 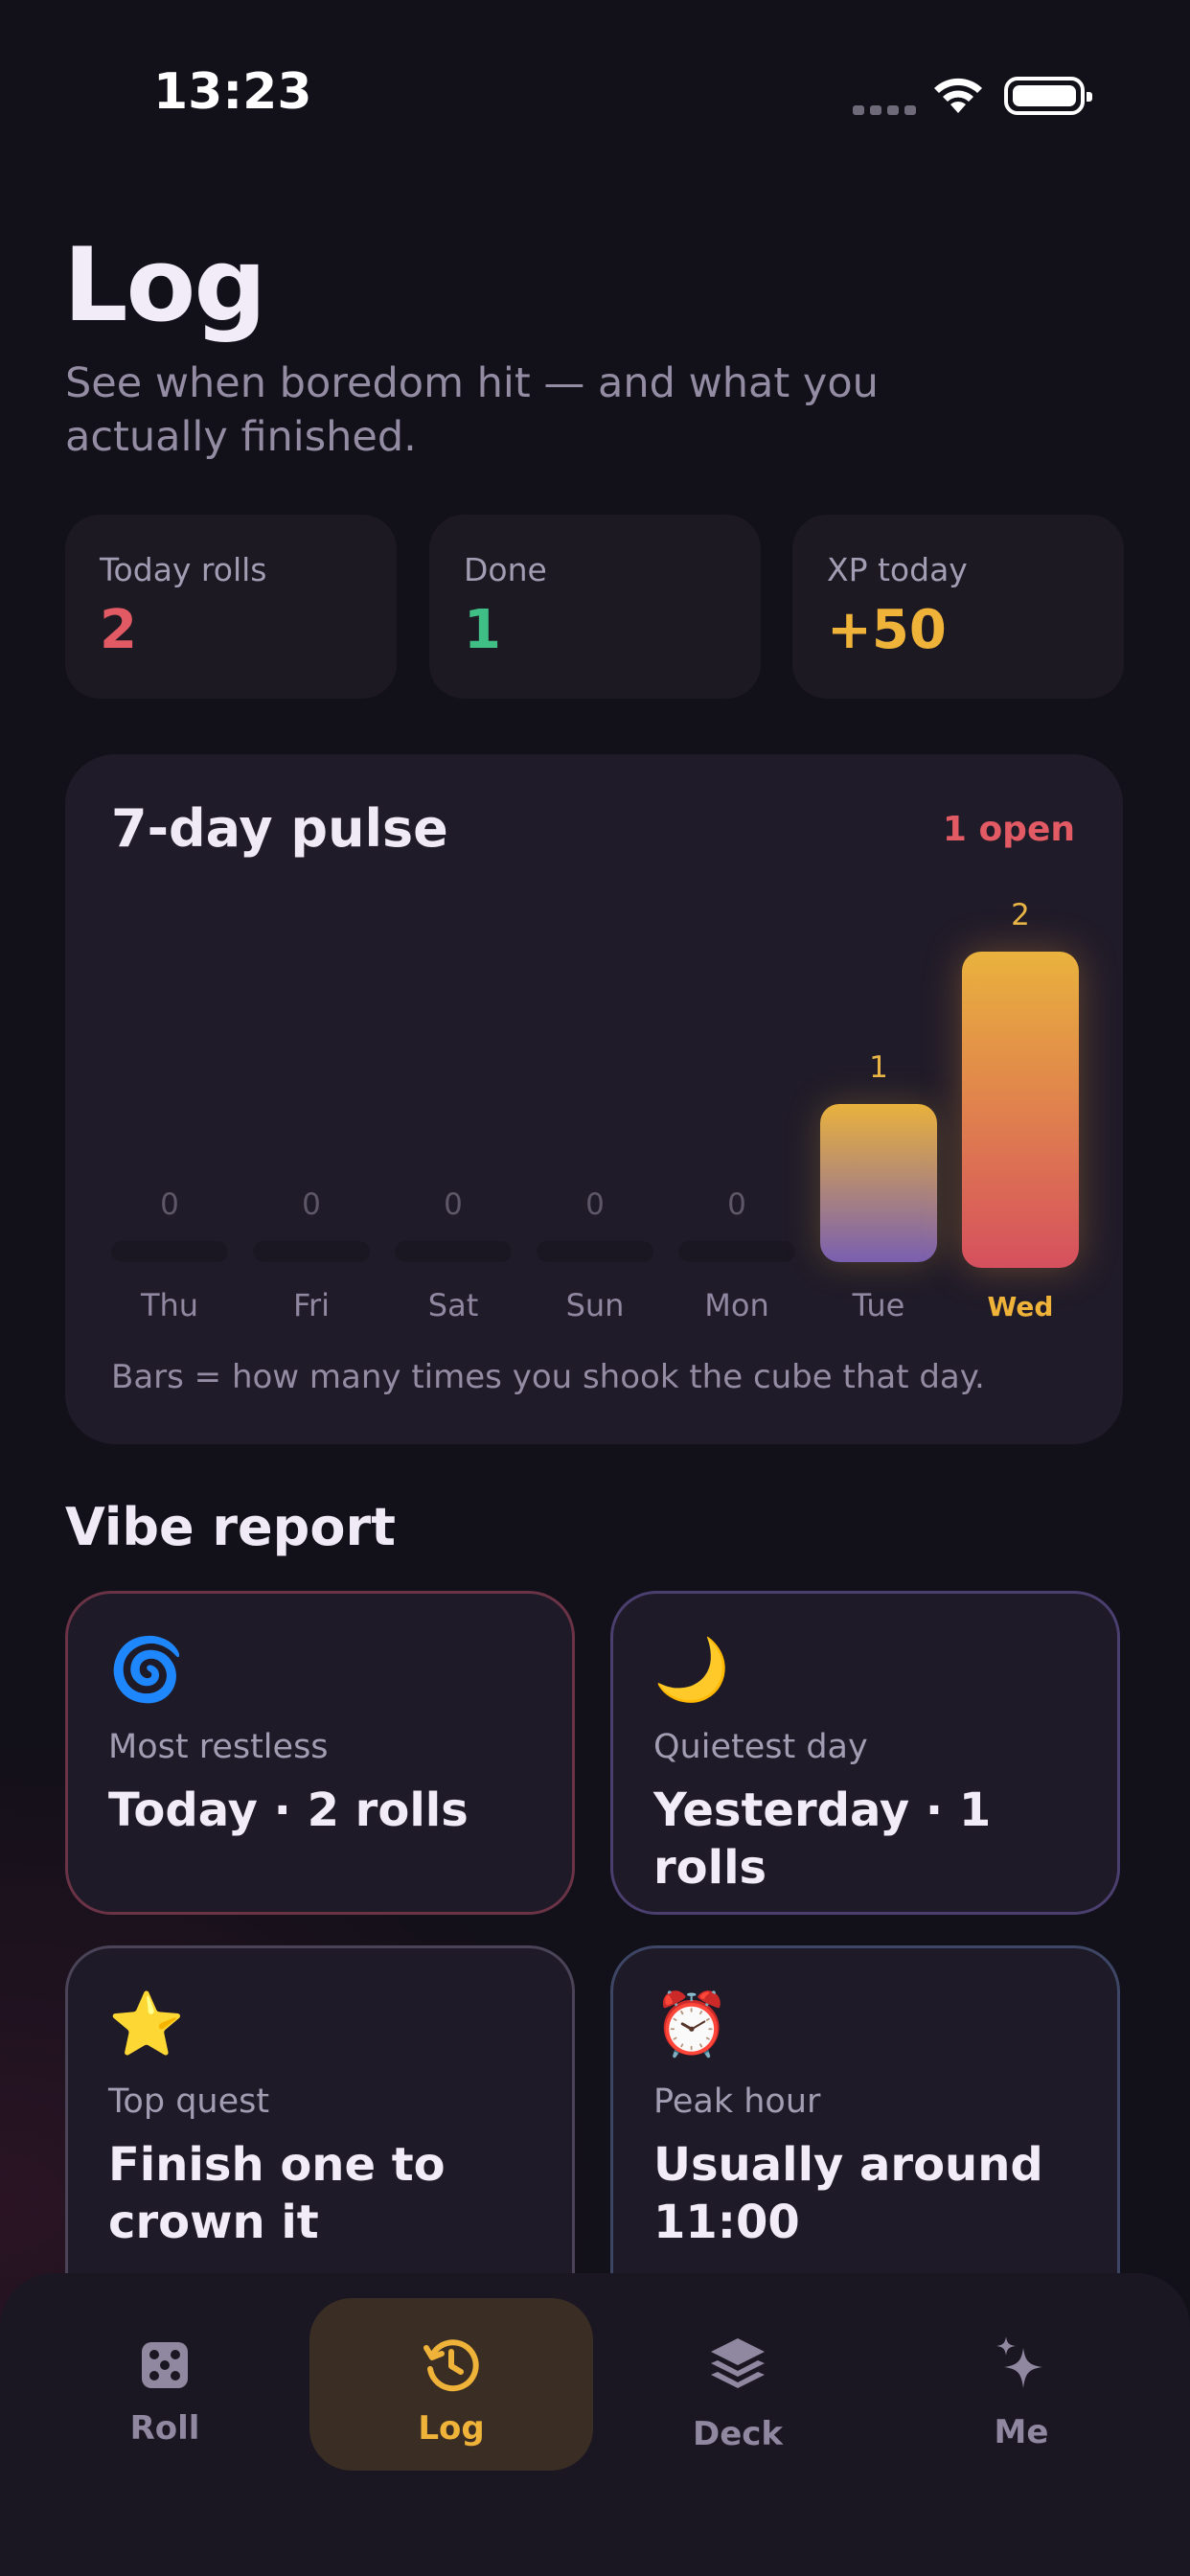 I want to click on vibe-report-title: Vibe report, so click(x=230, y=1527).